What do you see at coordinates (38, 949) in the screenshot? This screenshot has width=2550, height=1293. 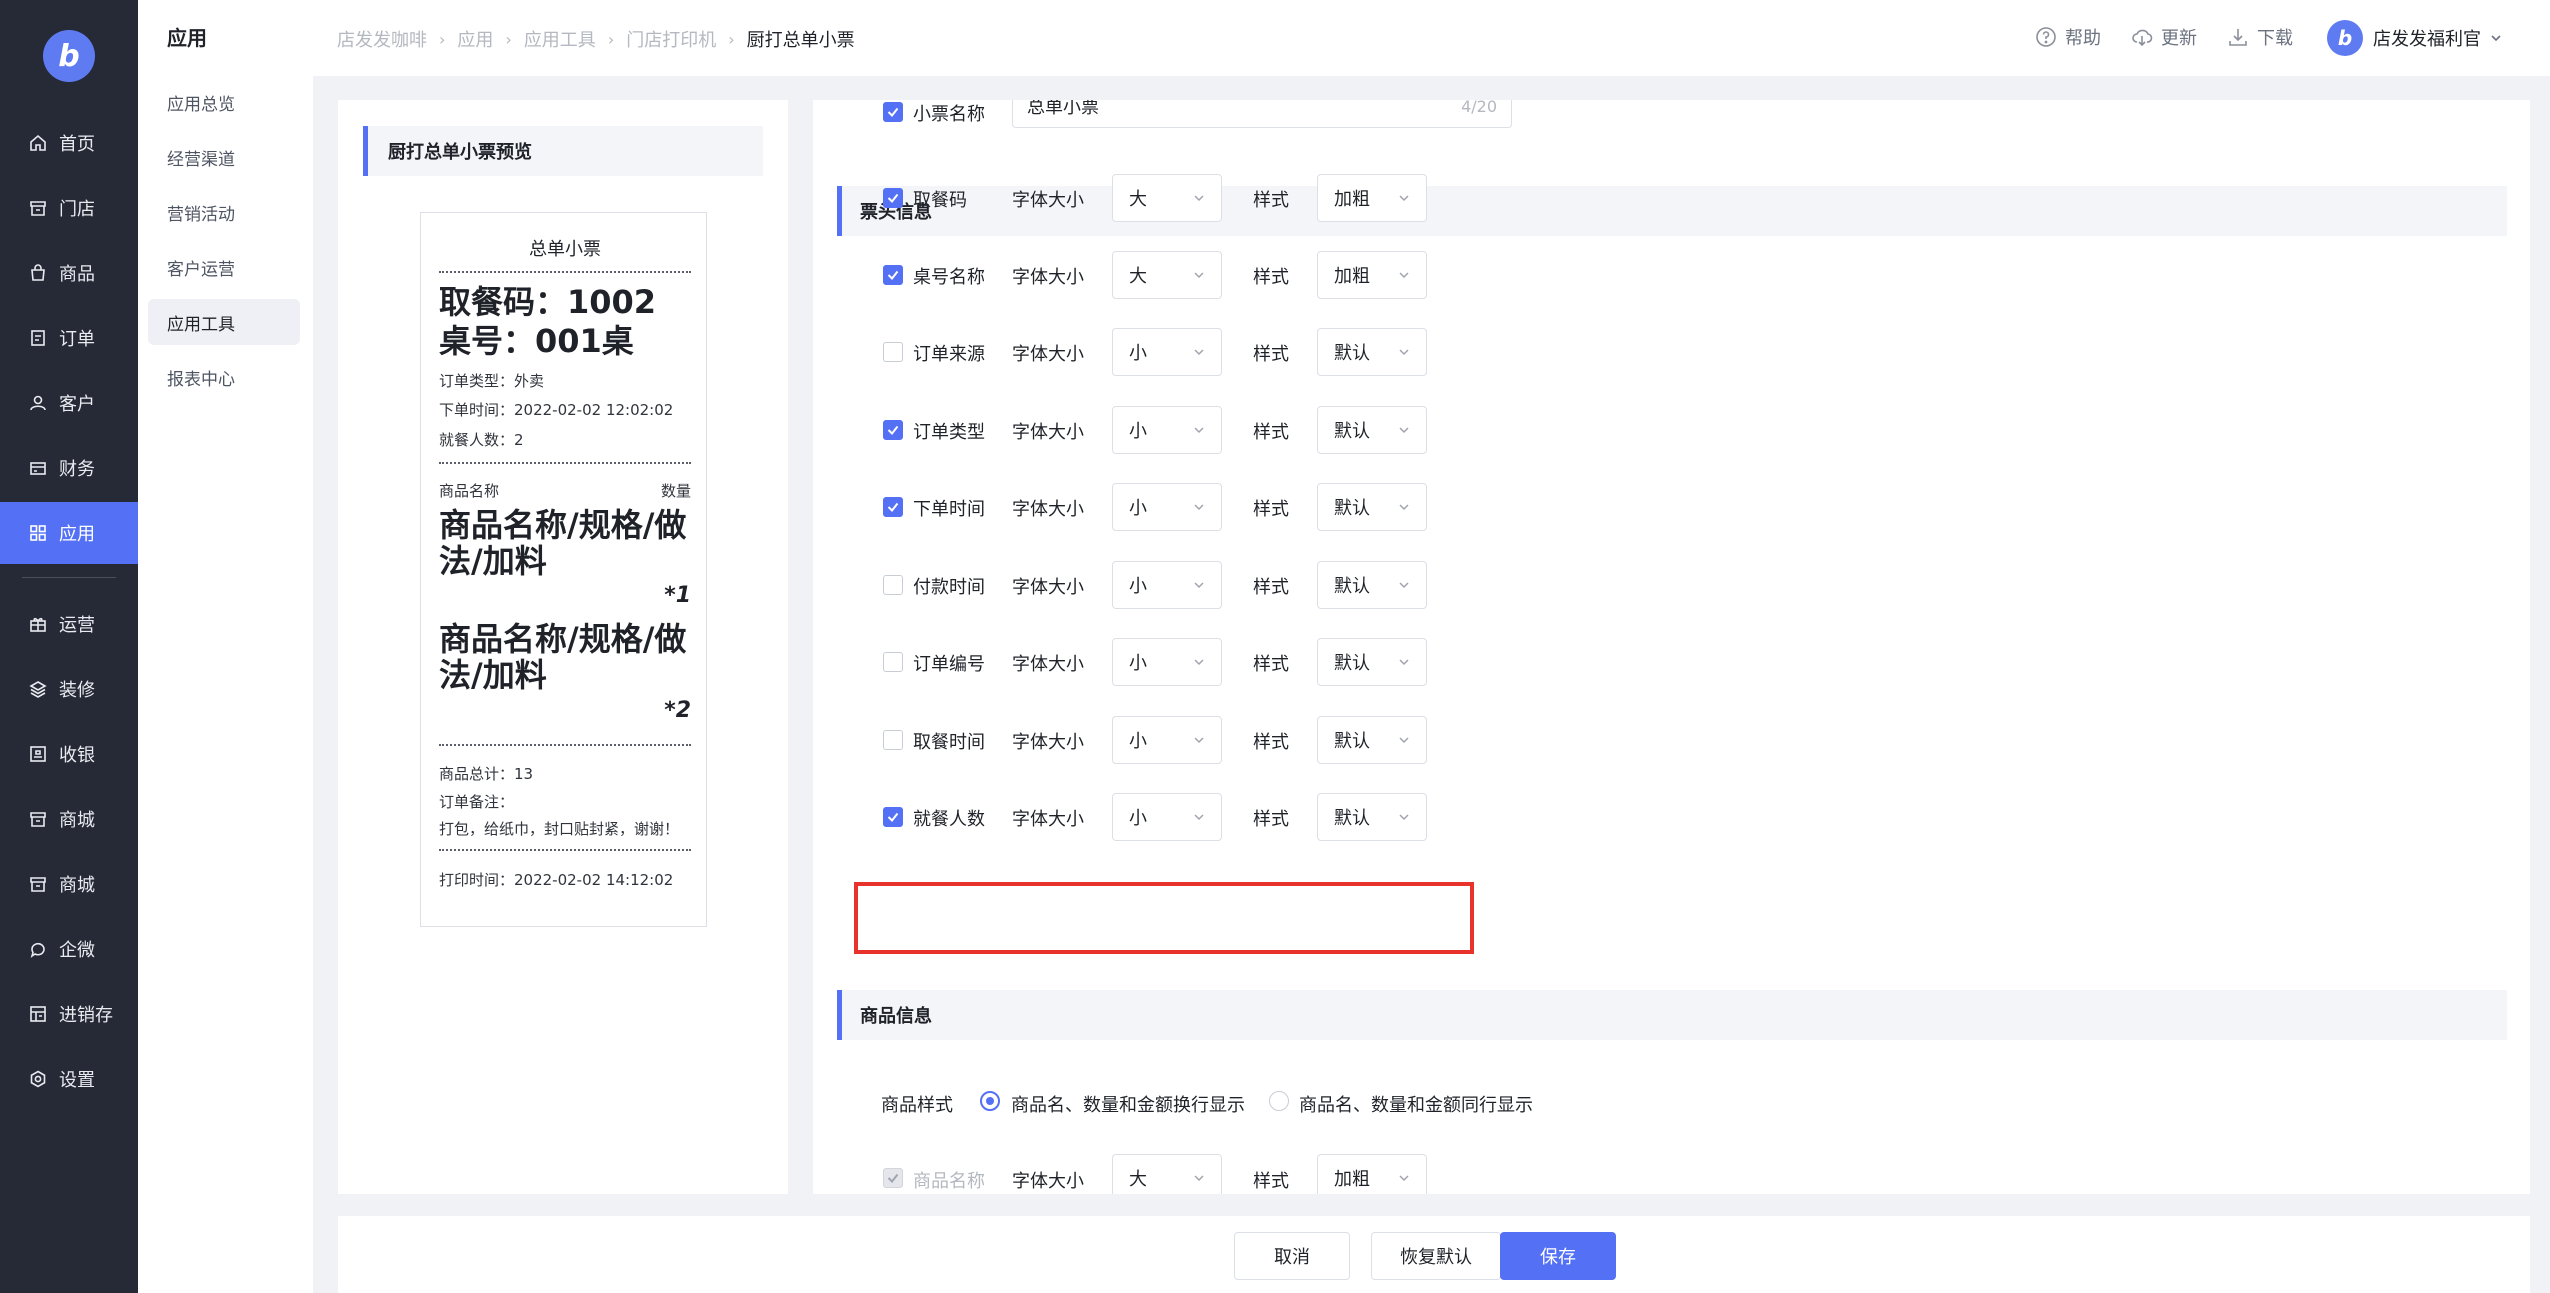 I see `chat-icon` at bounding box center [38, 949].